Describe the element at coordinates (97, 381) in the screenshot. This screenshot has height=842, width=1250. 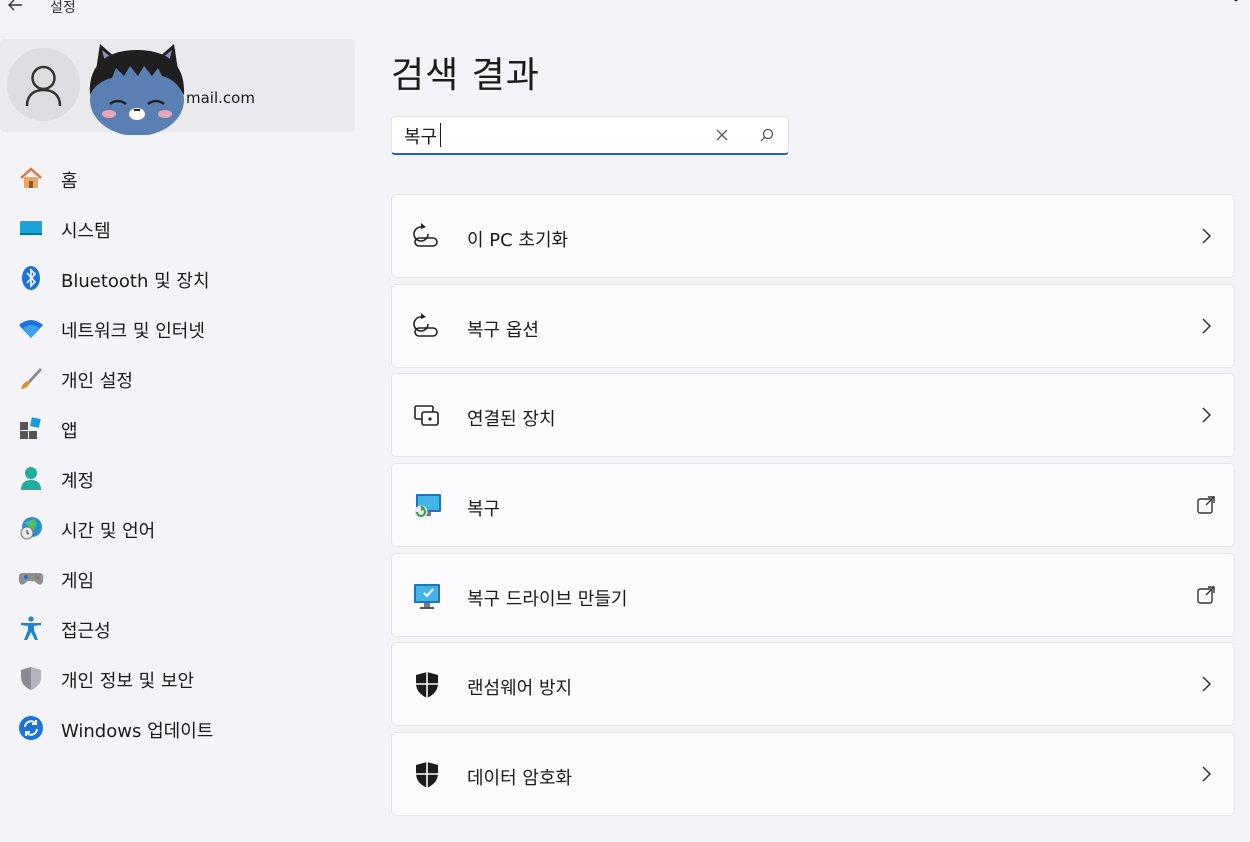
I see `sidebar-item-label: 개인 설정` at that location.